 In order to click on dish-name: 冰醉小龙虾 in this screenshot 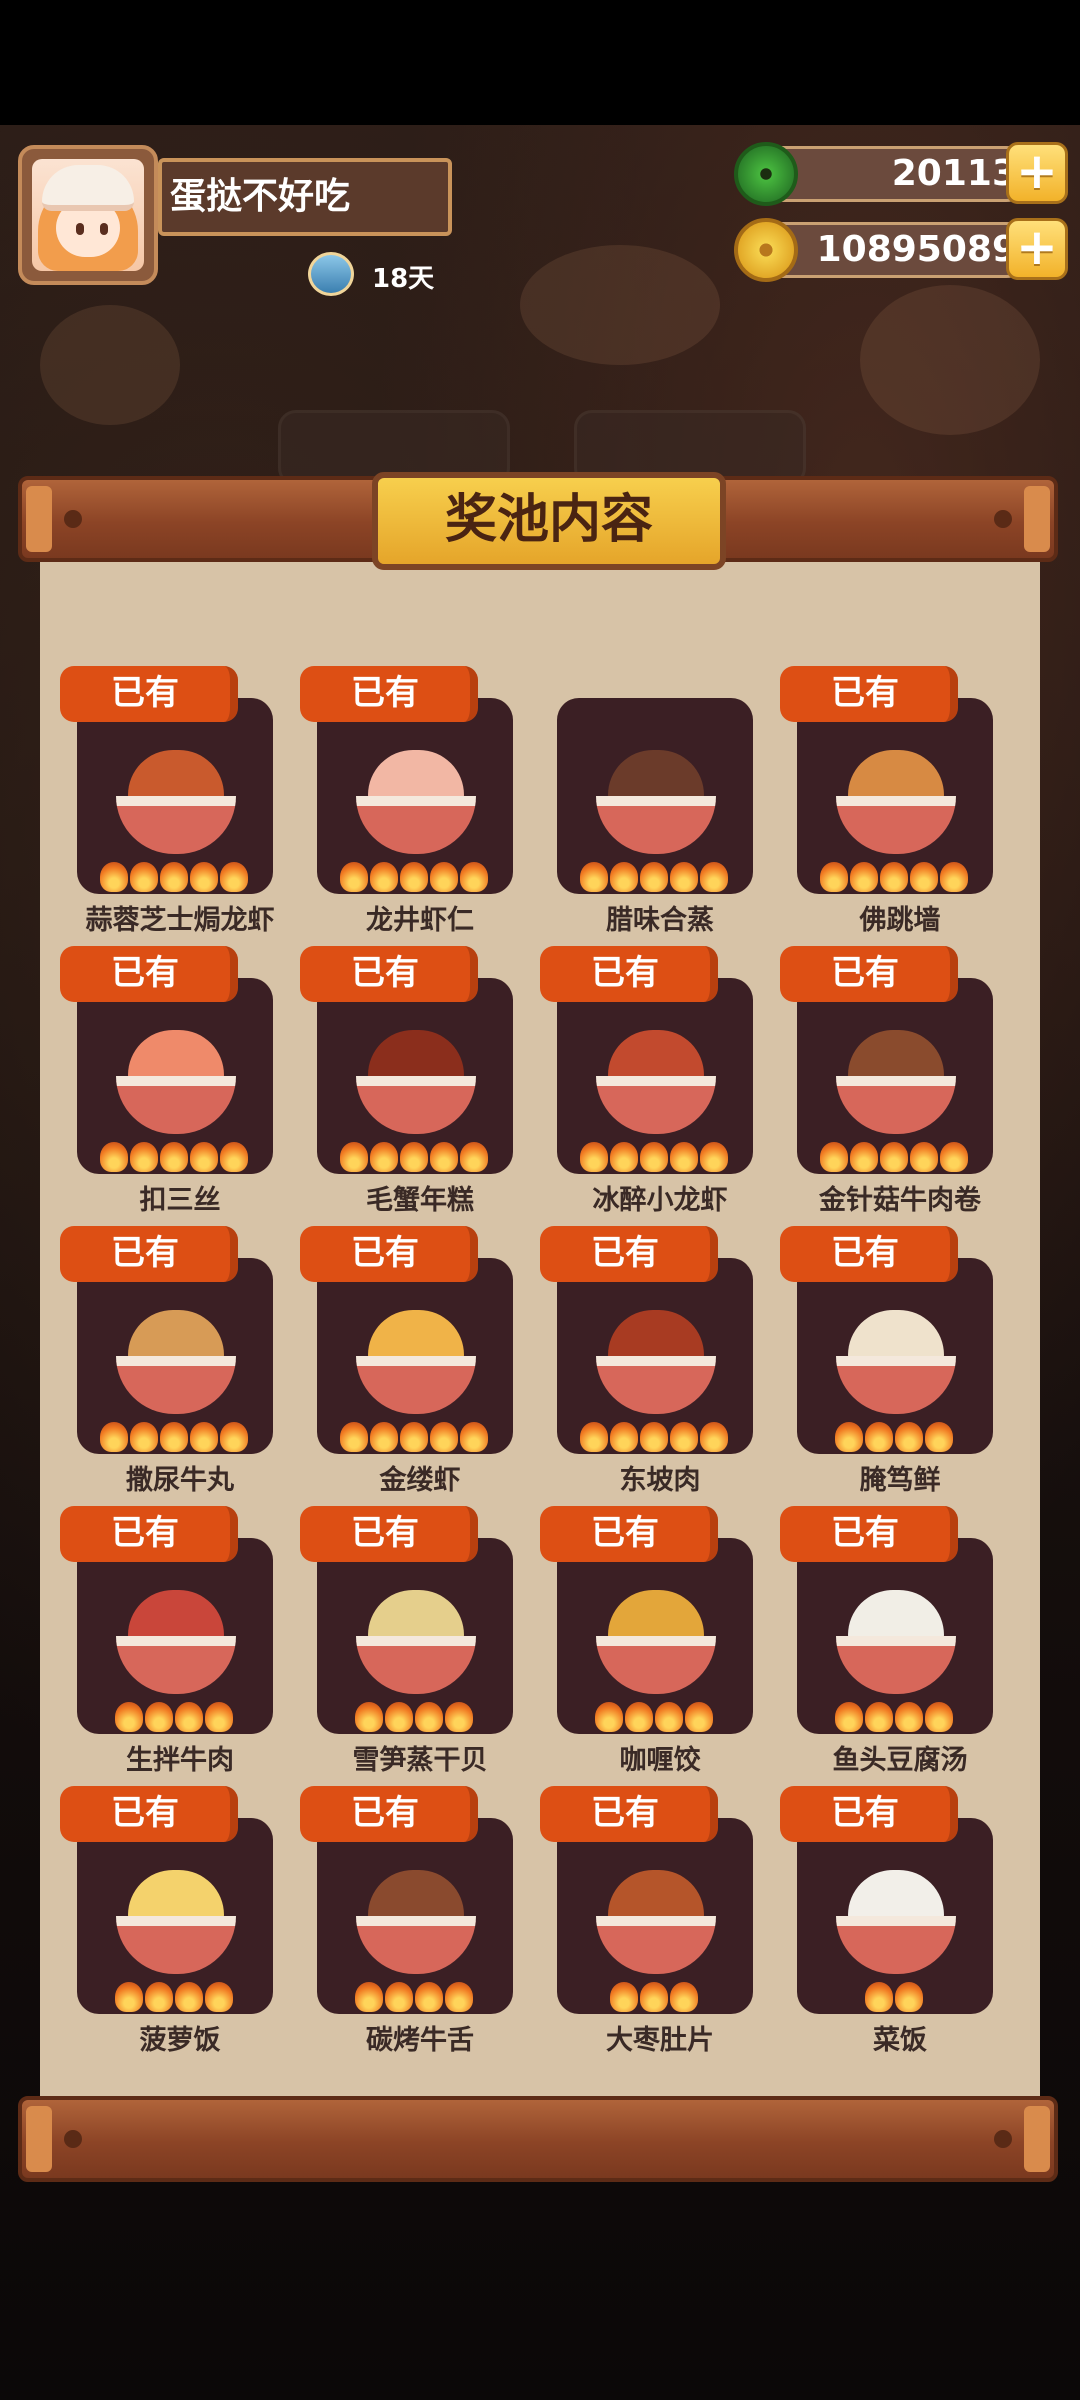, I will do `click(660, 1200)`.